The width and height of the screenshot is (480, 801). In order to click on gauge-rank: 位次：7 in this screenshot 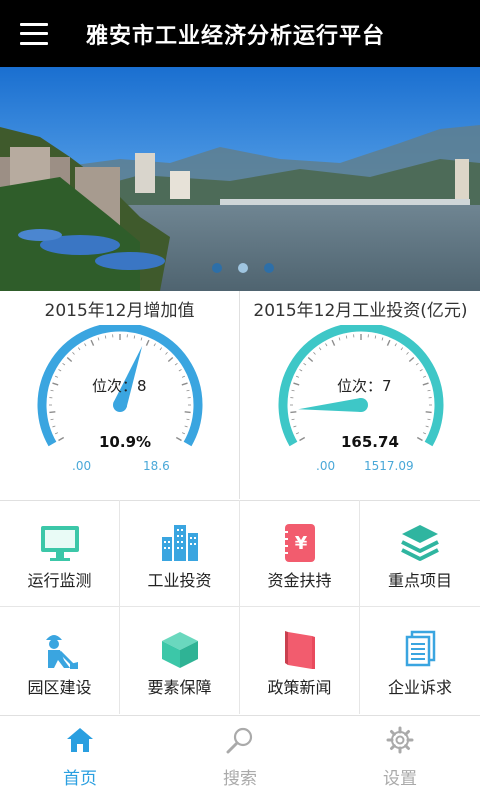, I will do `click(364, 385)`.